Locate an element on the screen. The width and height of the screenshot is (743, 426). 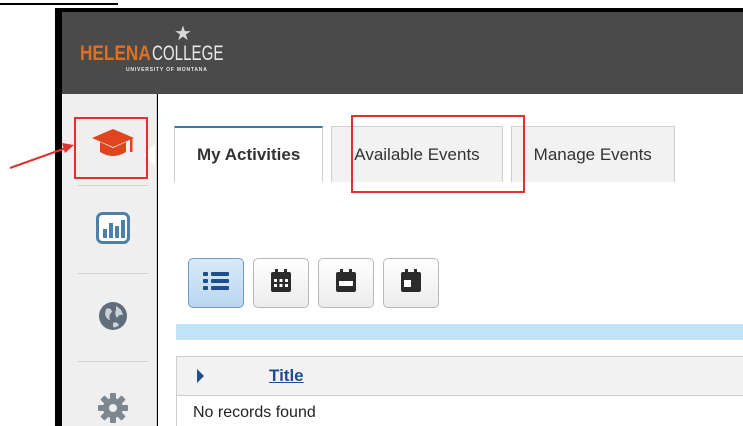
logo-star-icon: ★ is located at coordinates (183, 34).